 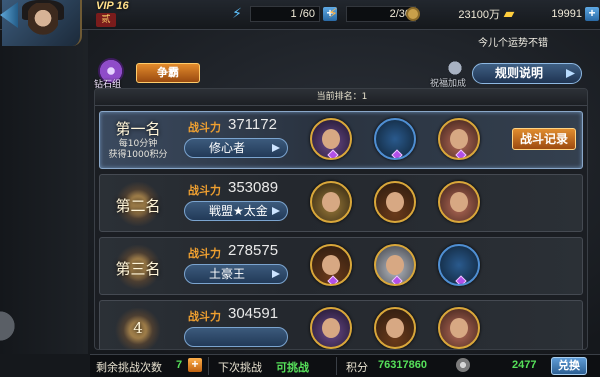 What do you see at coordinates (195, 365) in the screenshot?
I see `add-challenges-button: +` at bounding box center [195, 365].